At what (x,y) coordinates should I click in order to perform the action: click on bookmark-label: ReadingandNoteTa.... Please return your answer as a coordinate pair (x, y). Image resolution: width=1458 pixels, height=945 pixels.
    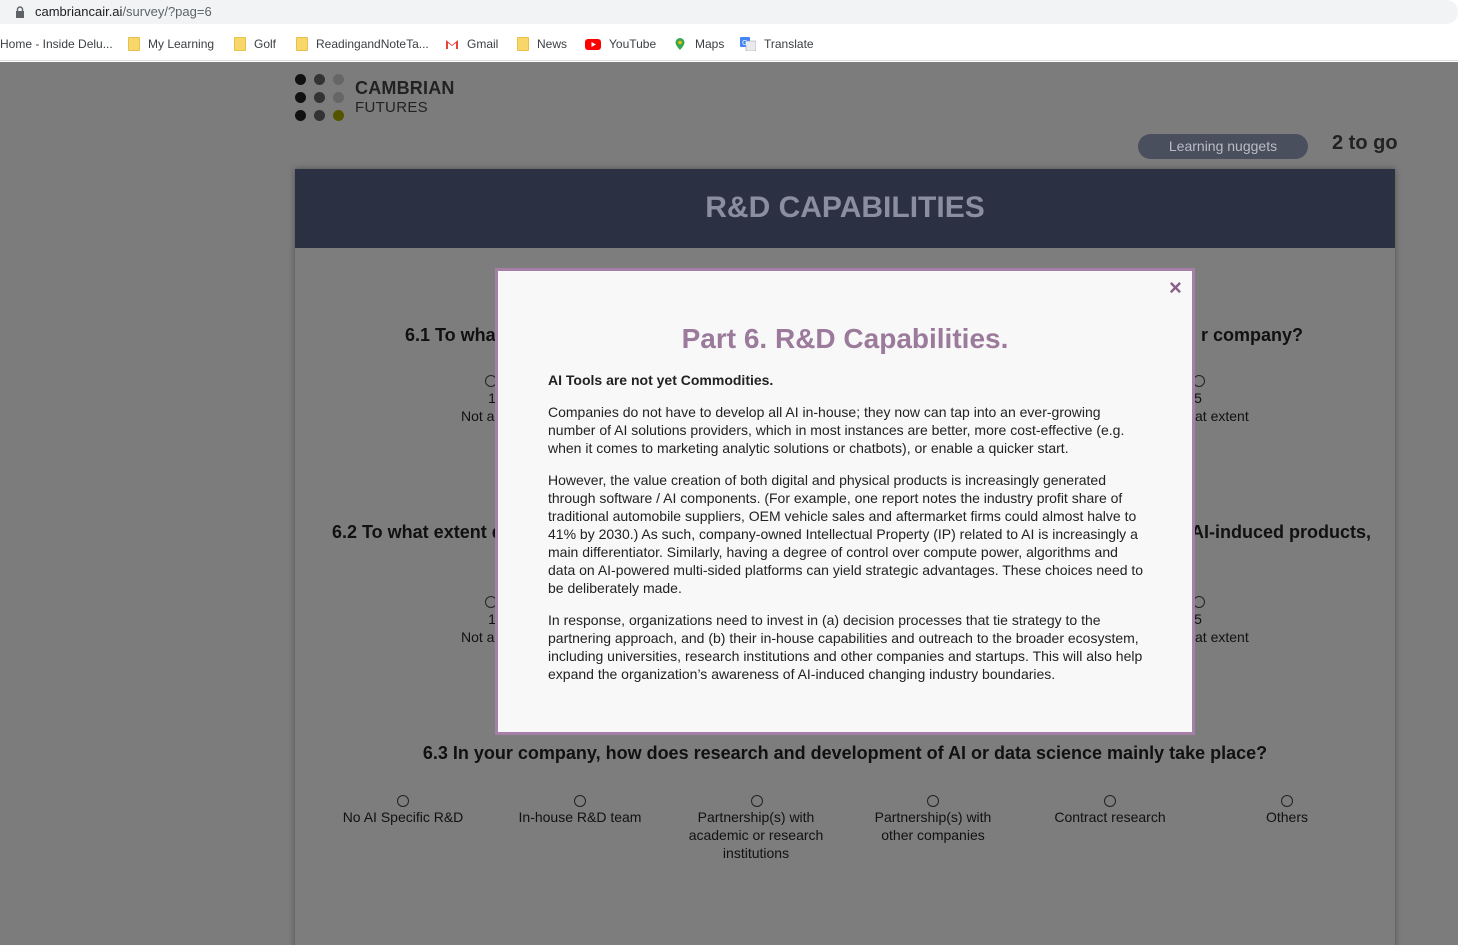
    Looking at the image, I should click on (372, 44).